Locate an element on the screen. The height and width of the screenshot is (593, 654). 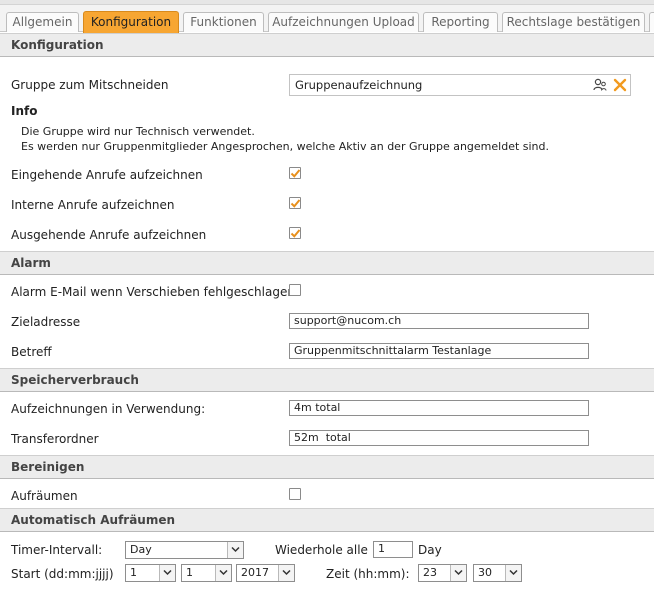
timer-interval-select: Day is located at coordinates (184, 550).